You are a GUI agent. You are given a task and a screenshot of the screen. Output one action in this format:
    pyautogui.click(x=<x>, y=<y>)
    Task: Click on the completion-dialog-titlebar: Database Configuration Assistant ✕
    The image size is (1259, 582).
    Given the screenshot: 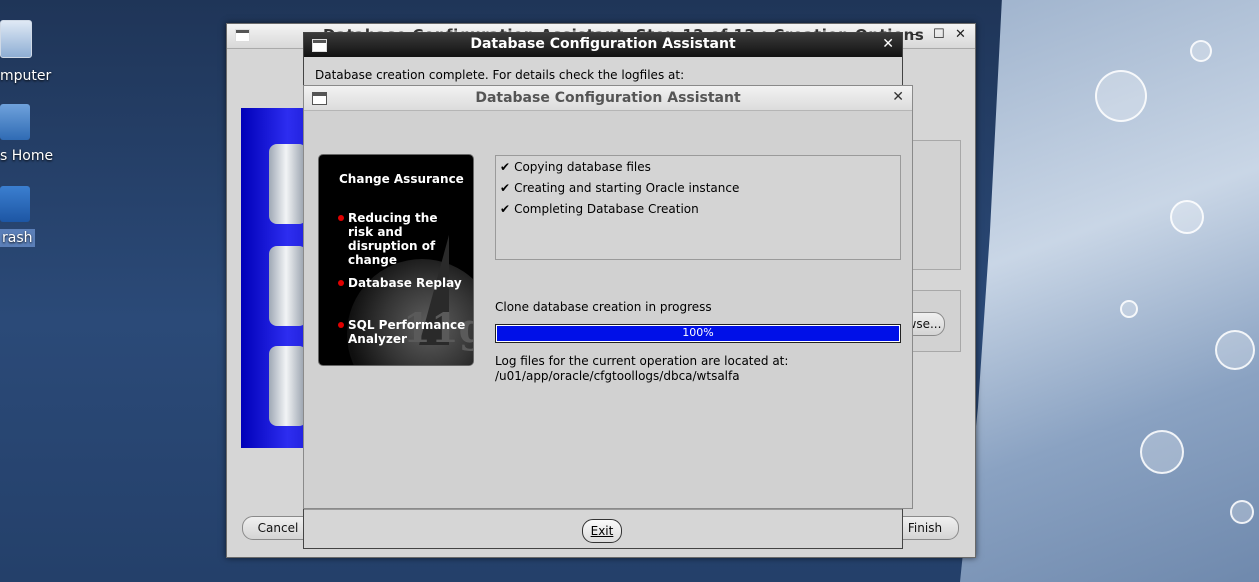 What is the action you would take?
    pyautogui.click(x=603, y=45)
    